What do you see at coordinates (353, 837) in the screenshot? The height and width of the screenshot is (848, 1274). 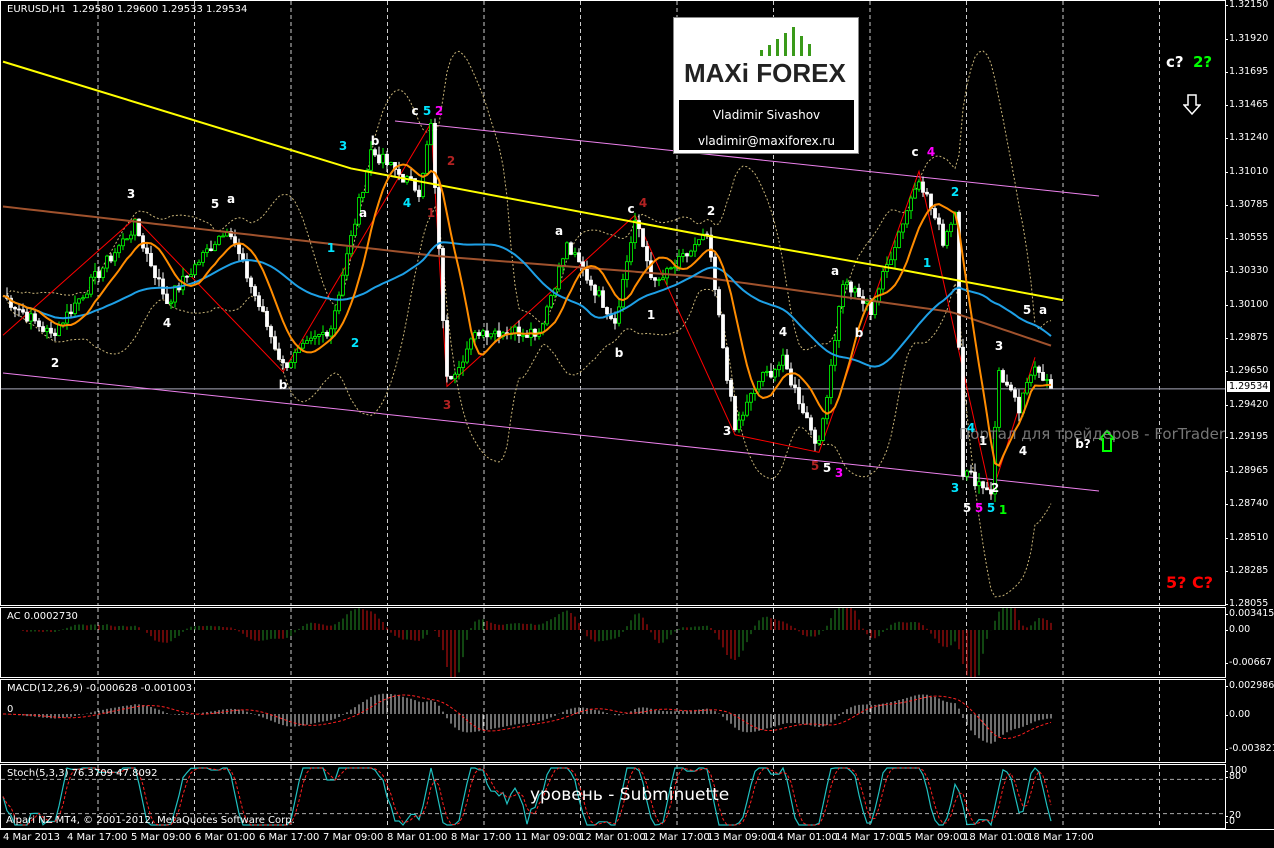 I see `time-tick: 7 Mar 09:00` at bounding box center [353, 837].